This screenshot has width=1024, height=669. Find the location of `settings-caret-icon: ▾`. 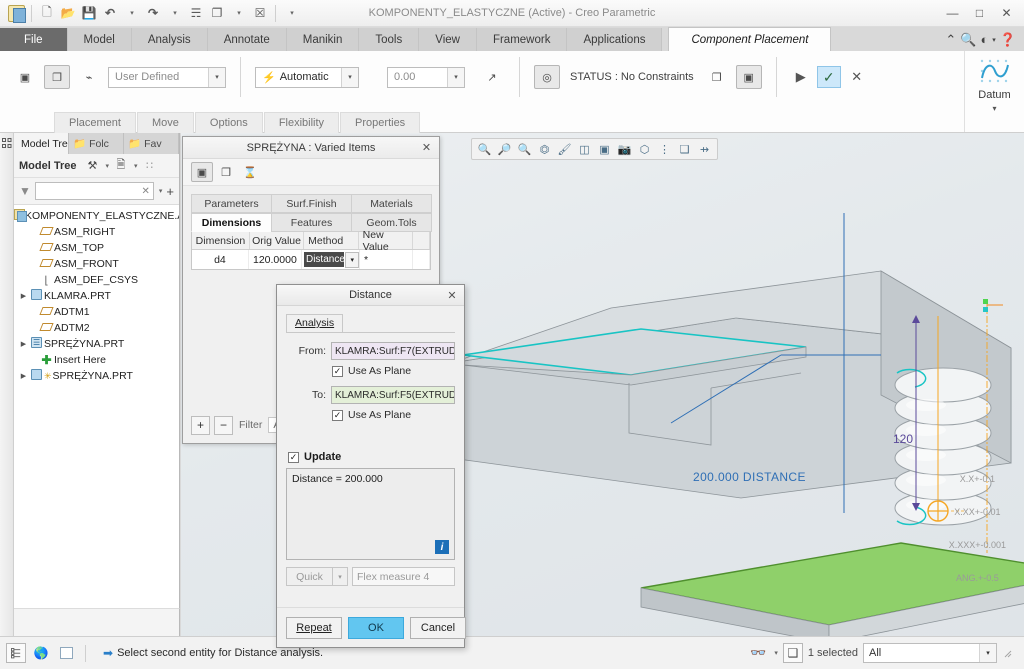

settings-caret-icon: ▾ is located at coordinates (107, 166).